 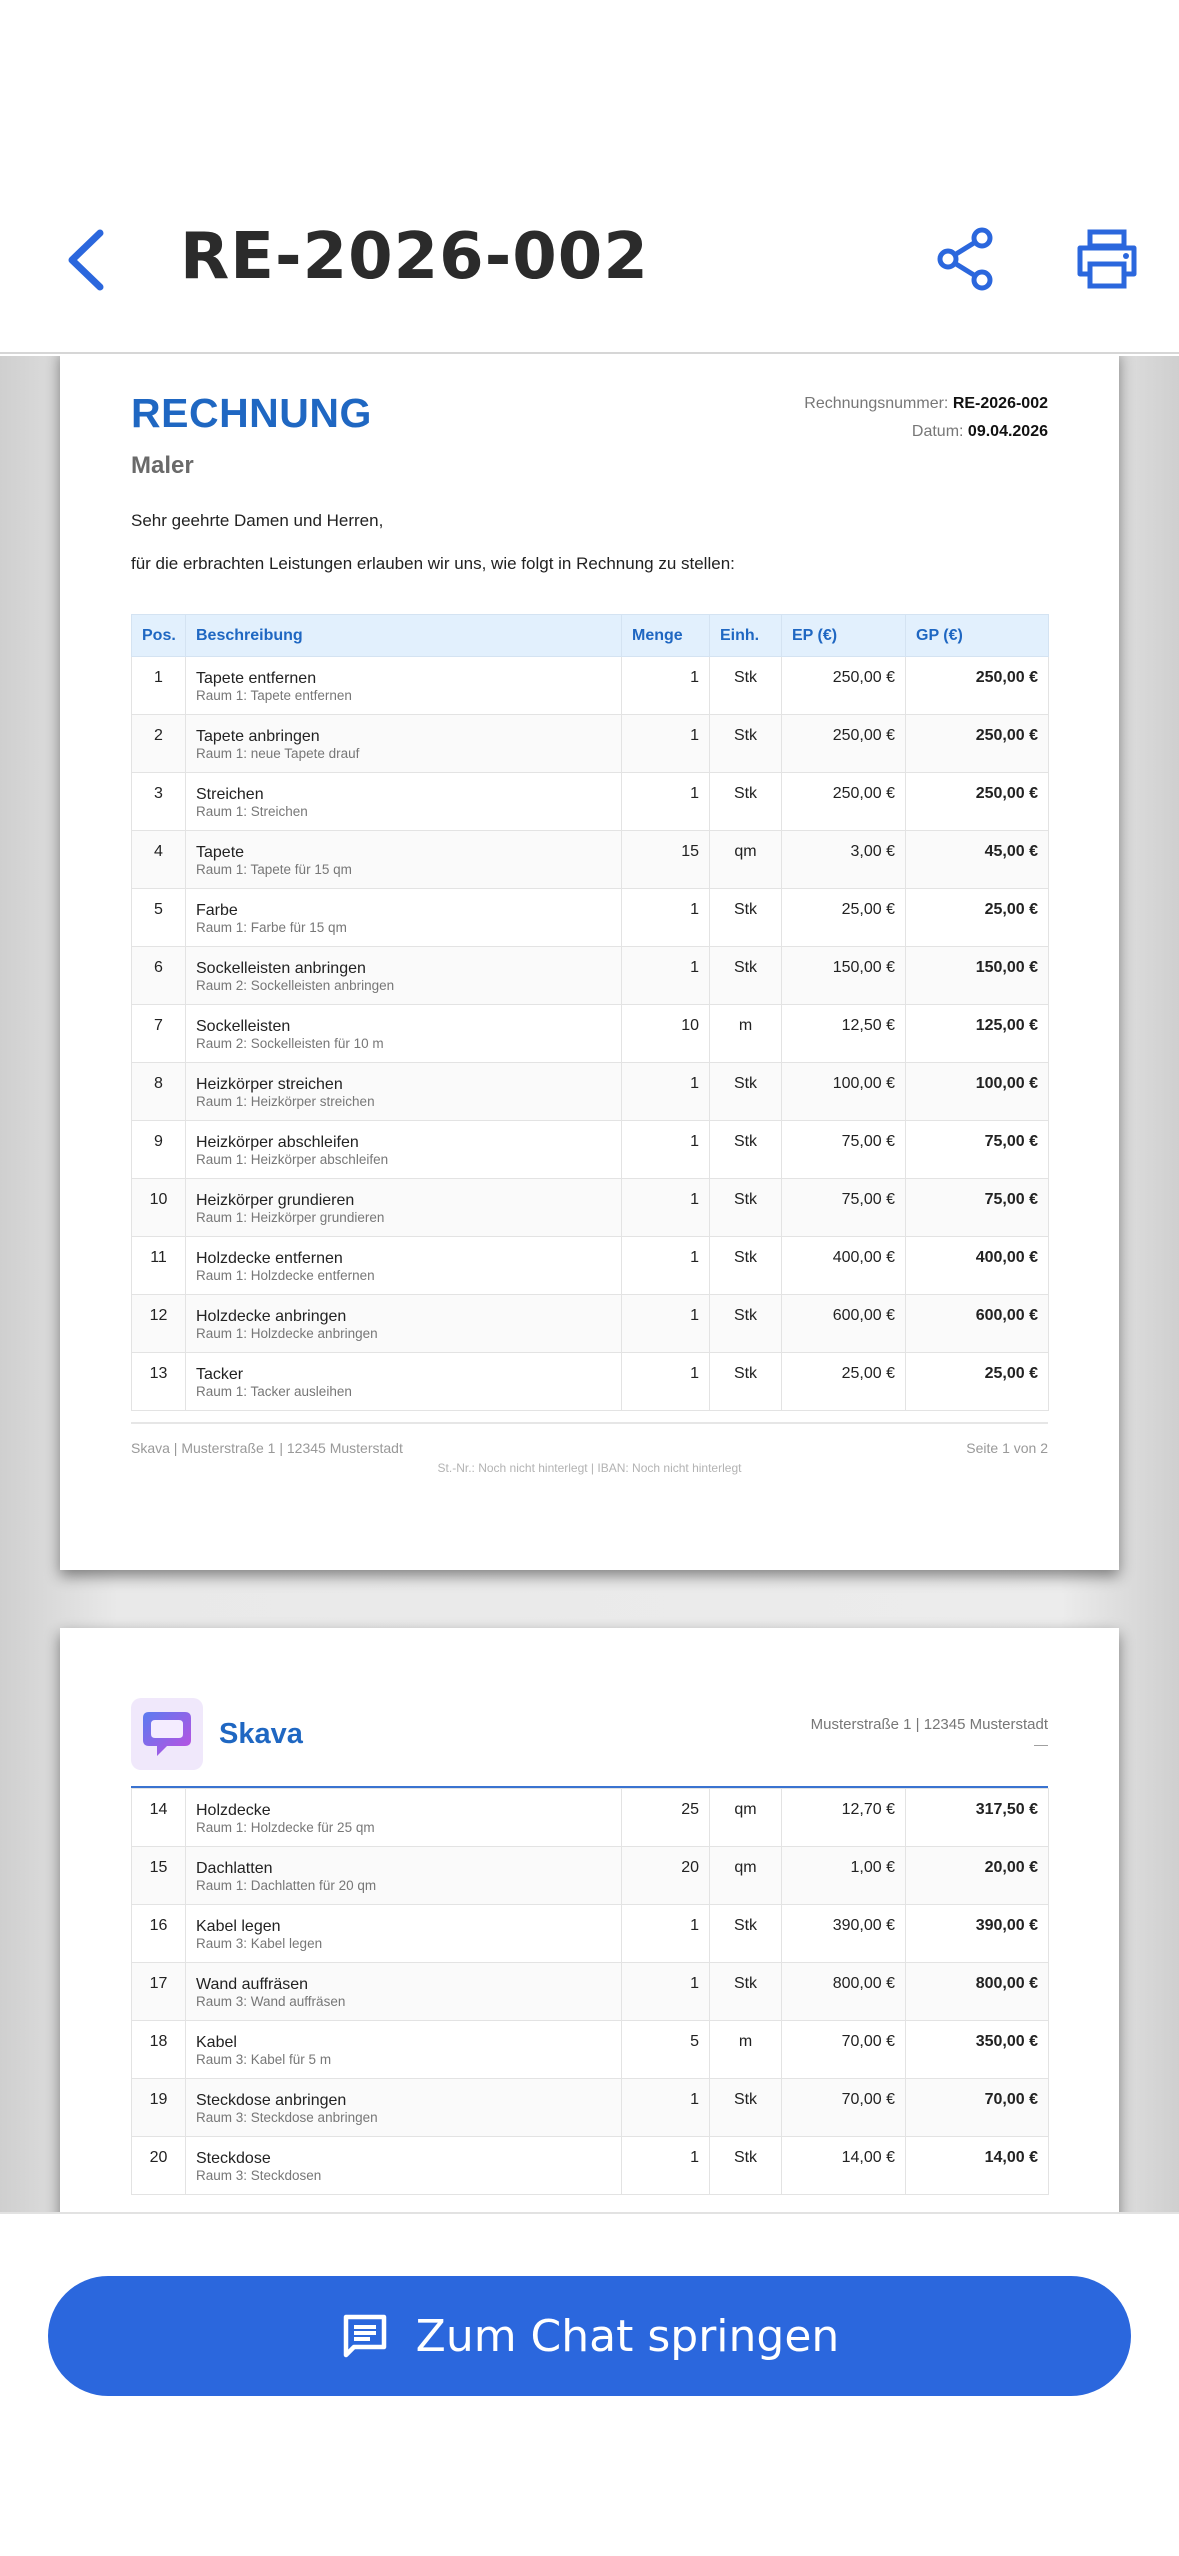 I want to click on row-subtitle: Raum 1: Farbe für 15 qm, so click(x=271, y=927).